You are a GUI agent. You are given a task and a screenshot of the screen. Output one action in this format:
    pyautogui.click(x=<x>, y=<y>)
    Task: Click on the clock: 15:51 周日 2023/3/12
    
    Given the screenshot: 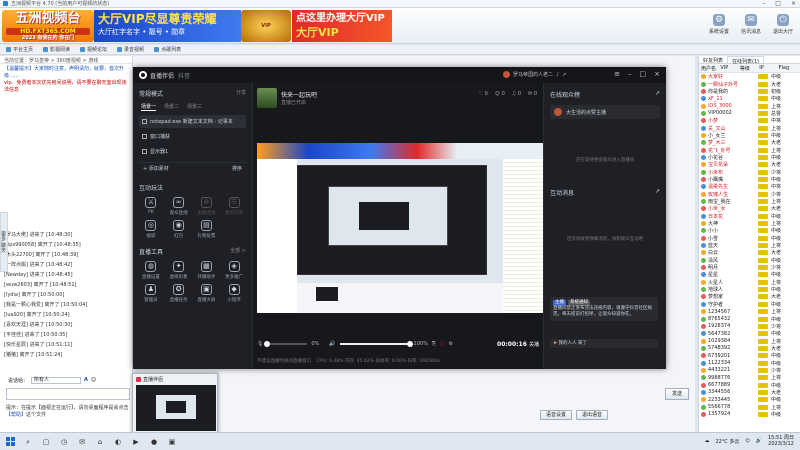 What is the action you would take?
    pyautogui.click(x=781, y=441)
    